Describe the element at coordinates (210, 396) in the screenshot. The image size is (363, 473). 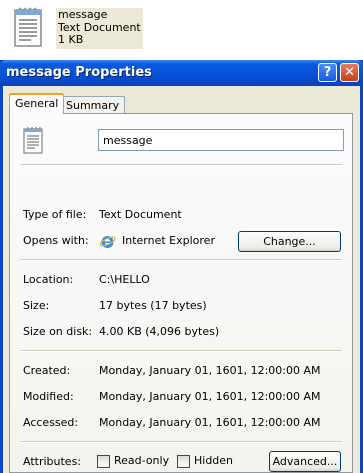
I see `modified-value: Monday, January 01, 1601, 12:00:00 AM` at that location.